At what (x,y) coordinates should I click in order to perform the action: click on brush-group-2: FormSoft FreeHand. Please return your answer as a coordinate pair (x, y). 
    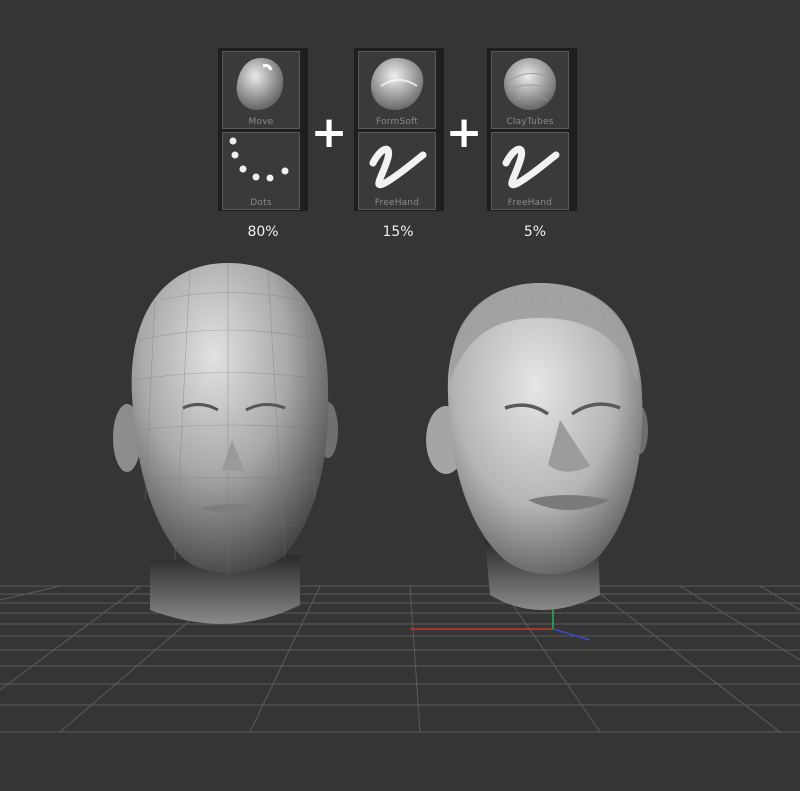
    Looking at the image, I should click on (399, 129).